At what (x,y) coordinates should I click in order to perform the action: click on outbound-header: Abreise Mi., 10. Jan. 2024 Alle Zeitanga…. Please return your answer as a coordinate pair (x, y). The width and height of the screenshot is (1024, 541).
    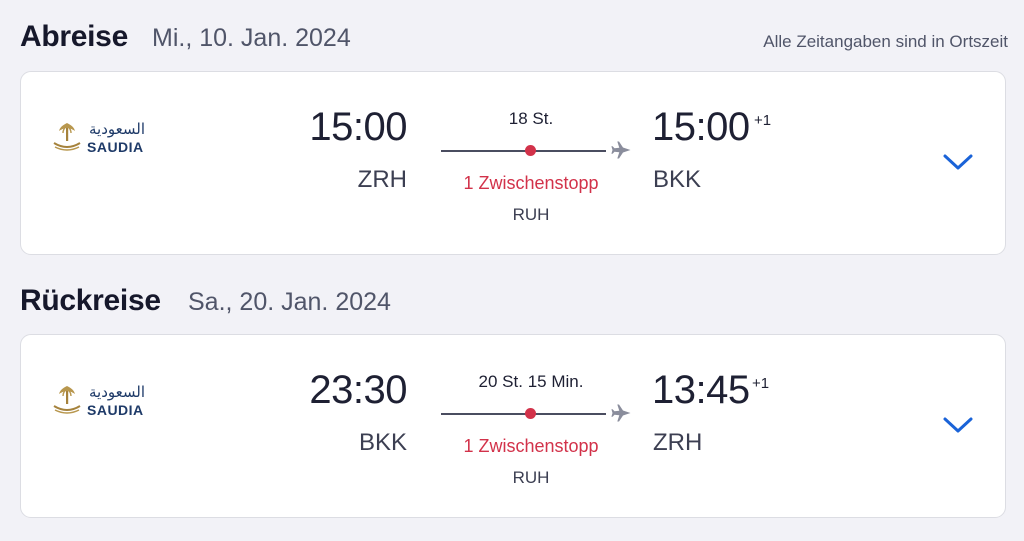
    Looking at the image, I should click on (514, 38).